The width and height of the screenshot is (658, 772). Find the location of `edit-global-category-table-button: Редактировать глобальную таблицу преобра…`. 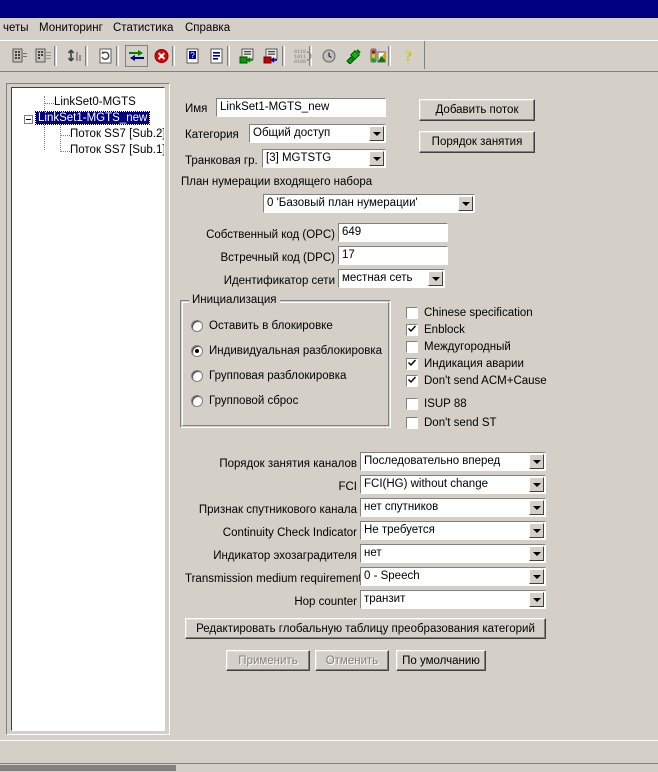

edit-global-category-table-button: Редактировать глобальную таблицу преобра… is located at coordinates (365, 628).